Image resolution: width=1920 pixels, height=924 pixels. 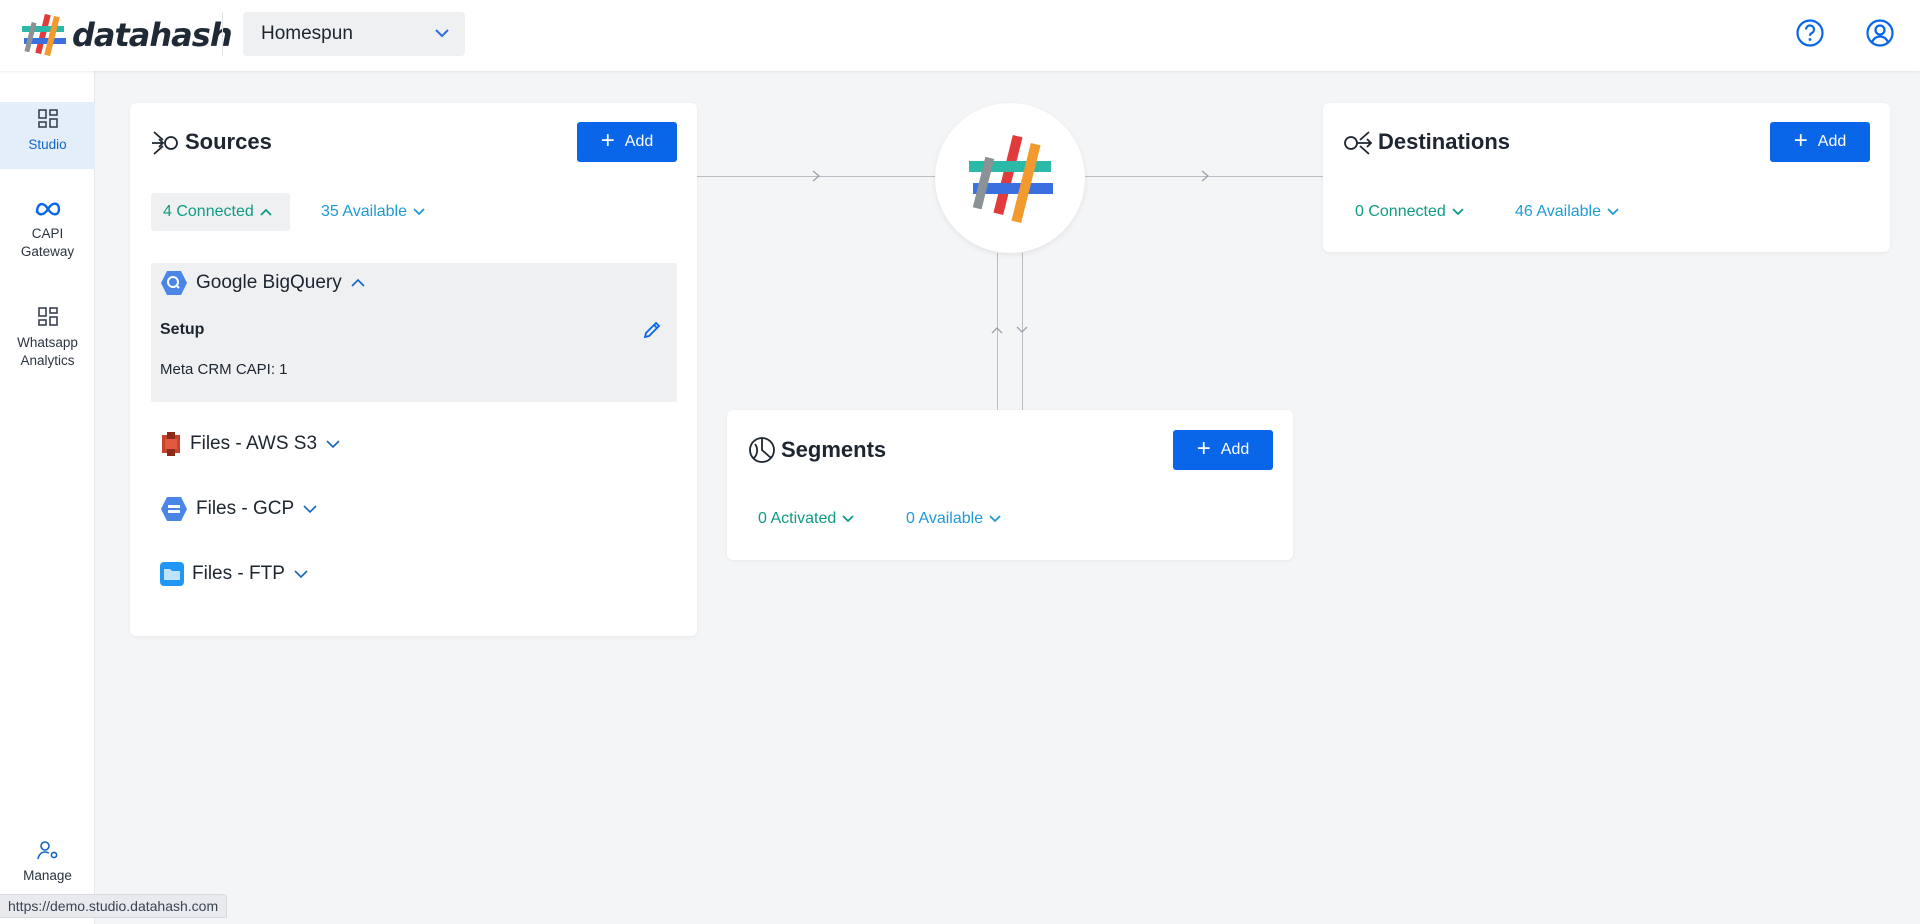 I want to click on logo-text: datahash, so click(x=152, y=35).